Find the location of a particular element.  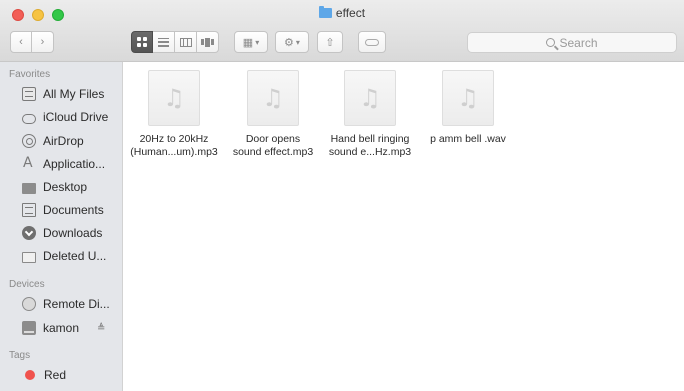

list-view-button is located at coordinates (164, 42).